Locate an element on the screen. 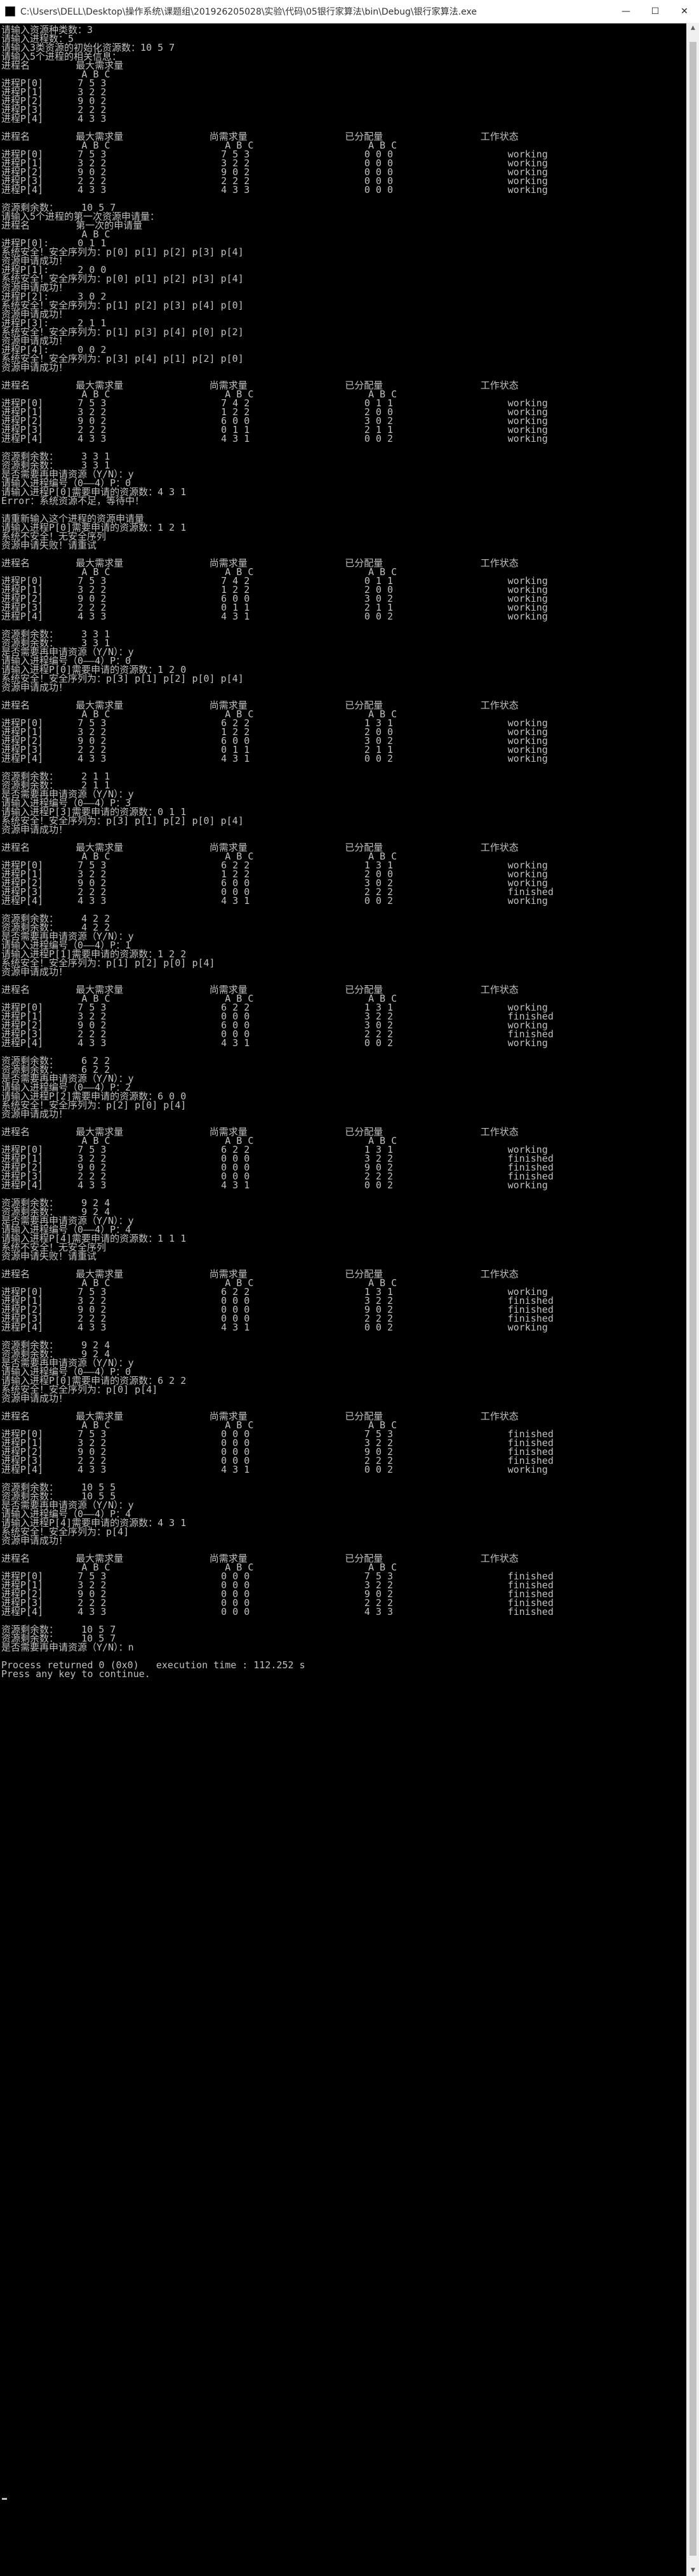 The width and height of the screenshot is (699, 2576). console-line: Press any key to continue. is located at coordinates (75, 1674).